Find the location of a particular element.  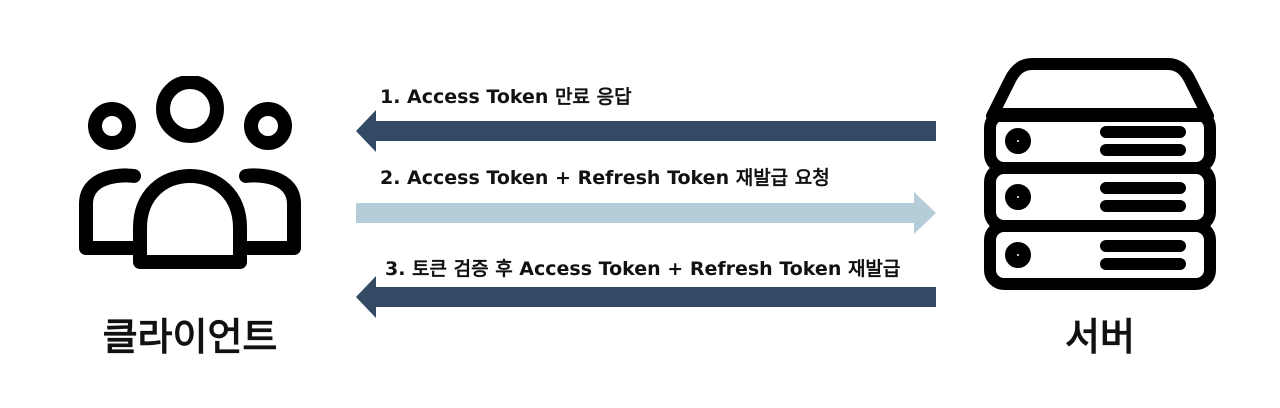

users-icon is located at coordinates (192, 175).